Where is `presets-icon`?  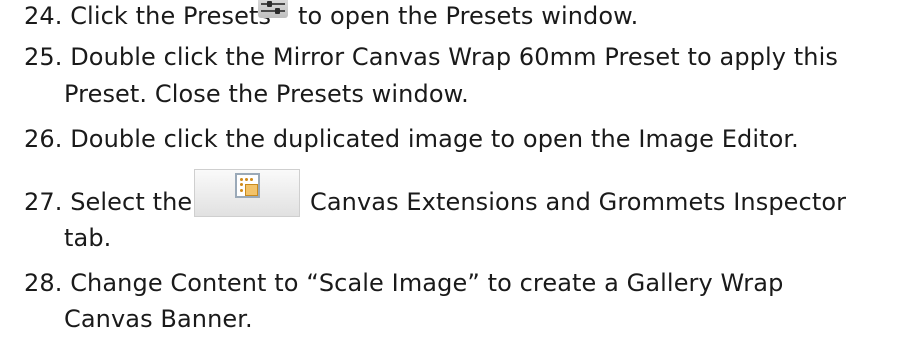
presets-icon is located at coordinates (273, 9).